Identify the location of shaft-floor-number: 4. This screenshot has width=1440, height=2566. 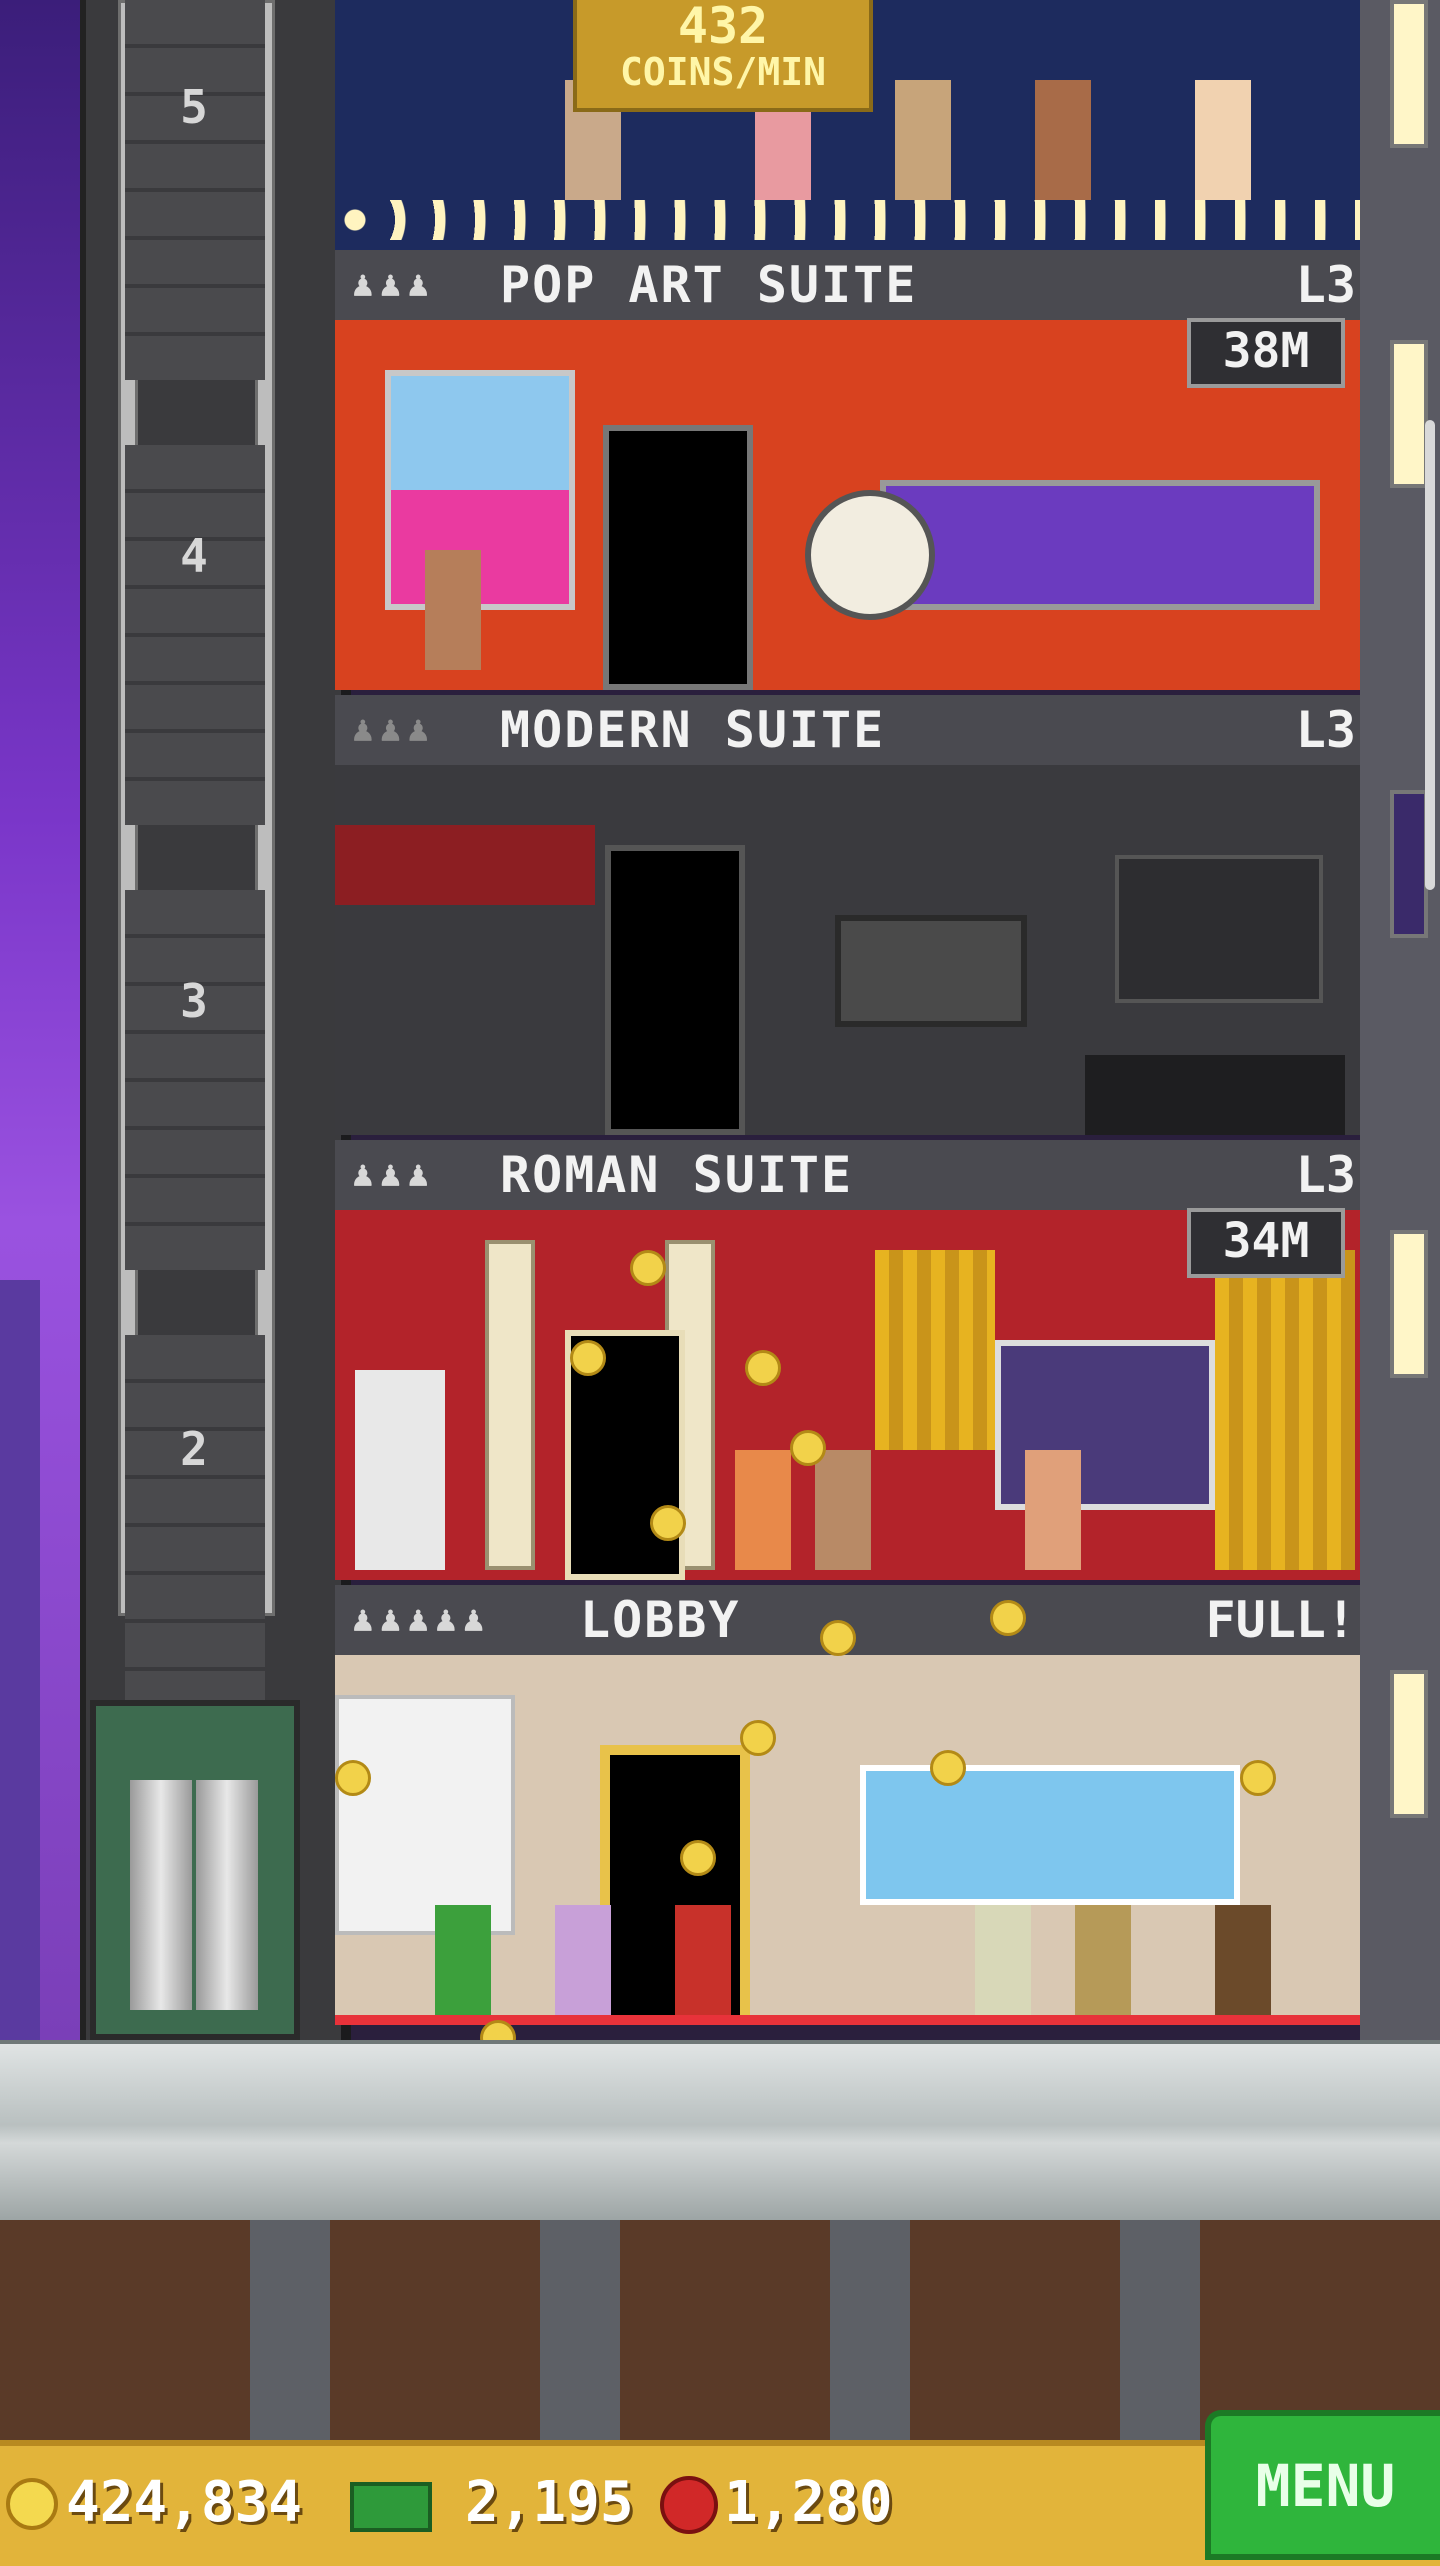
(194, 556).